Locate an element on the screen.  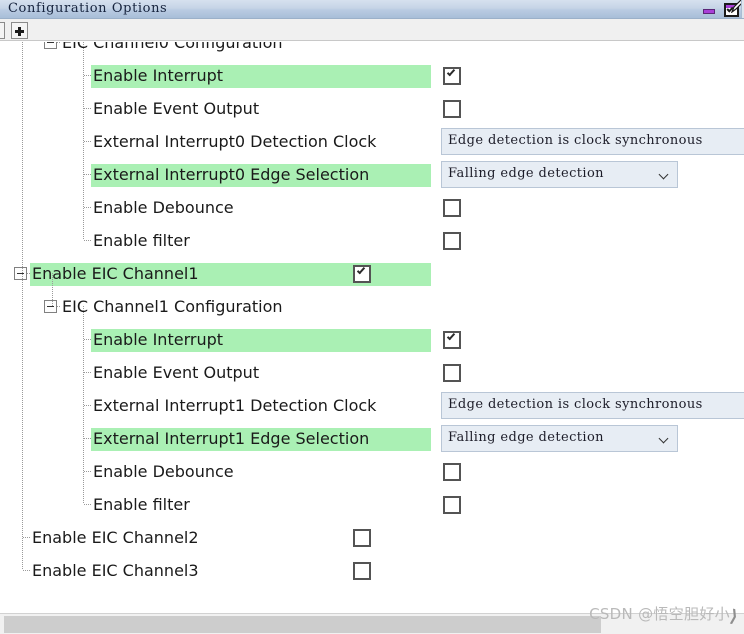
checkbox-ch1-enable-filter is located at coordinates (452, 505).